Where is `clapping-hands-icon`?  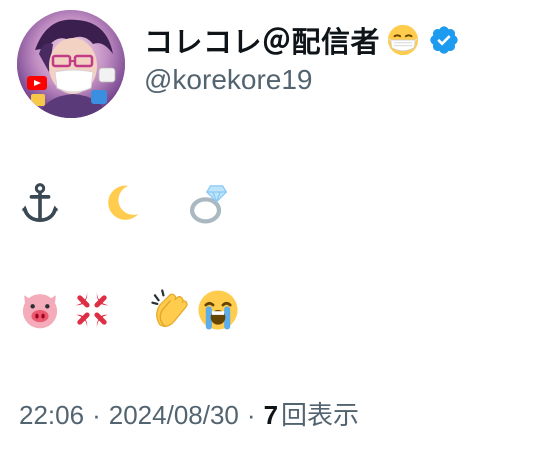 clapping-hands-icon is located at coordinates (172, 310).